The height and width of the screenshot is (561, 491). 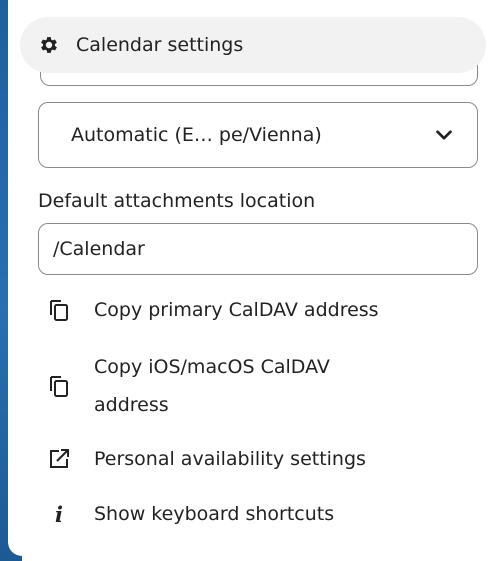 I want to click on timezone-select-value: Automatic (E… pe/Vienna), so click(x=196, y=135).